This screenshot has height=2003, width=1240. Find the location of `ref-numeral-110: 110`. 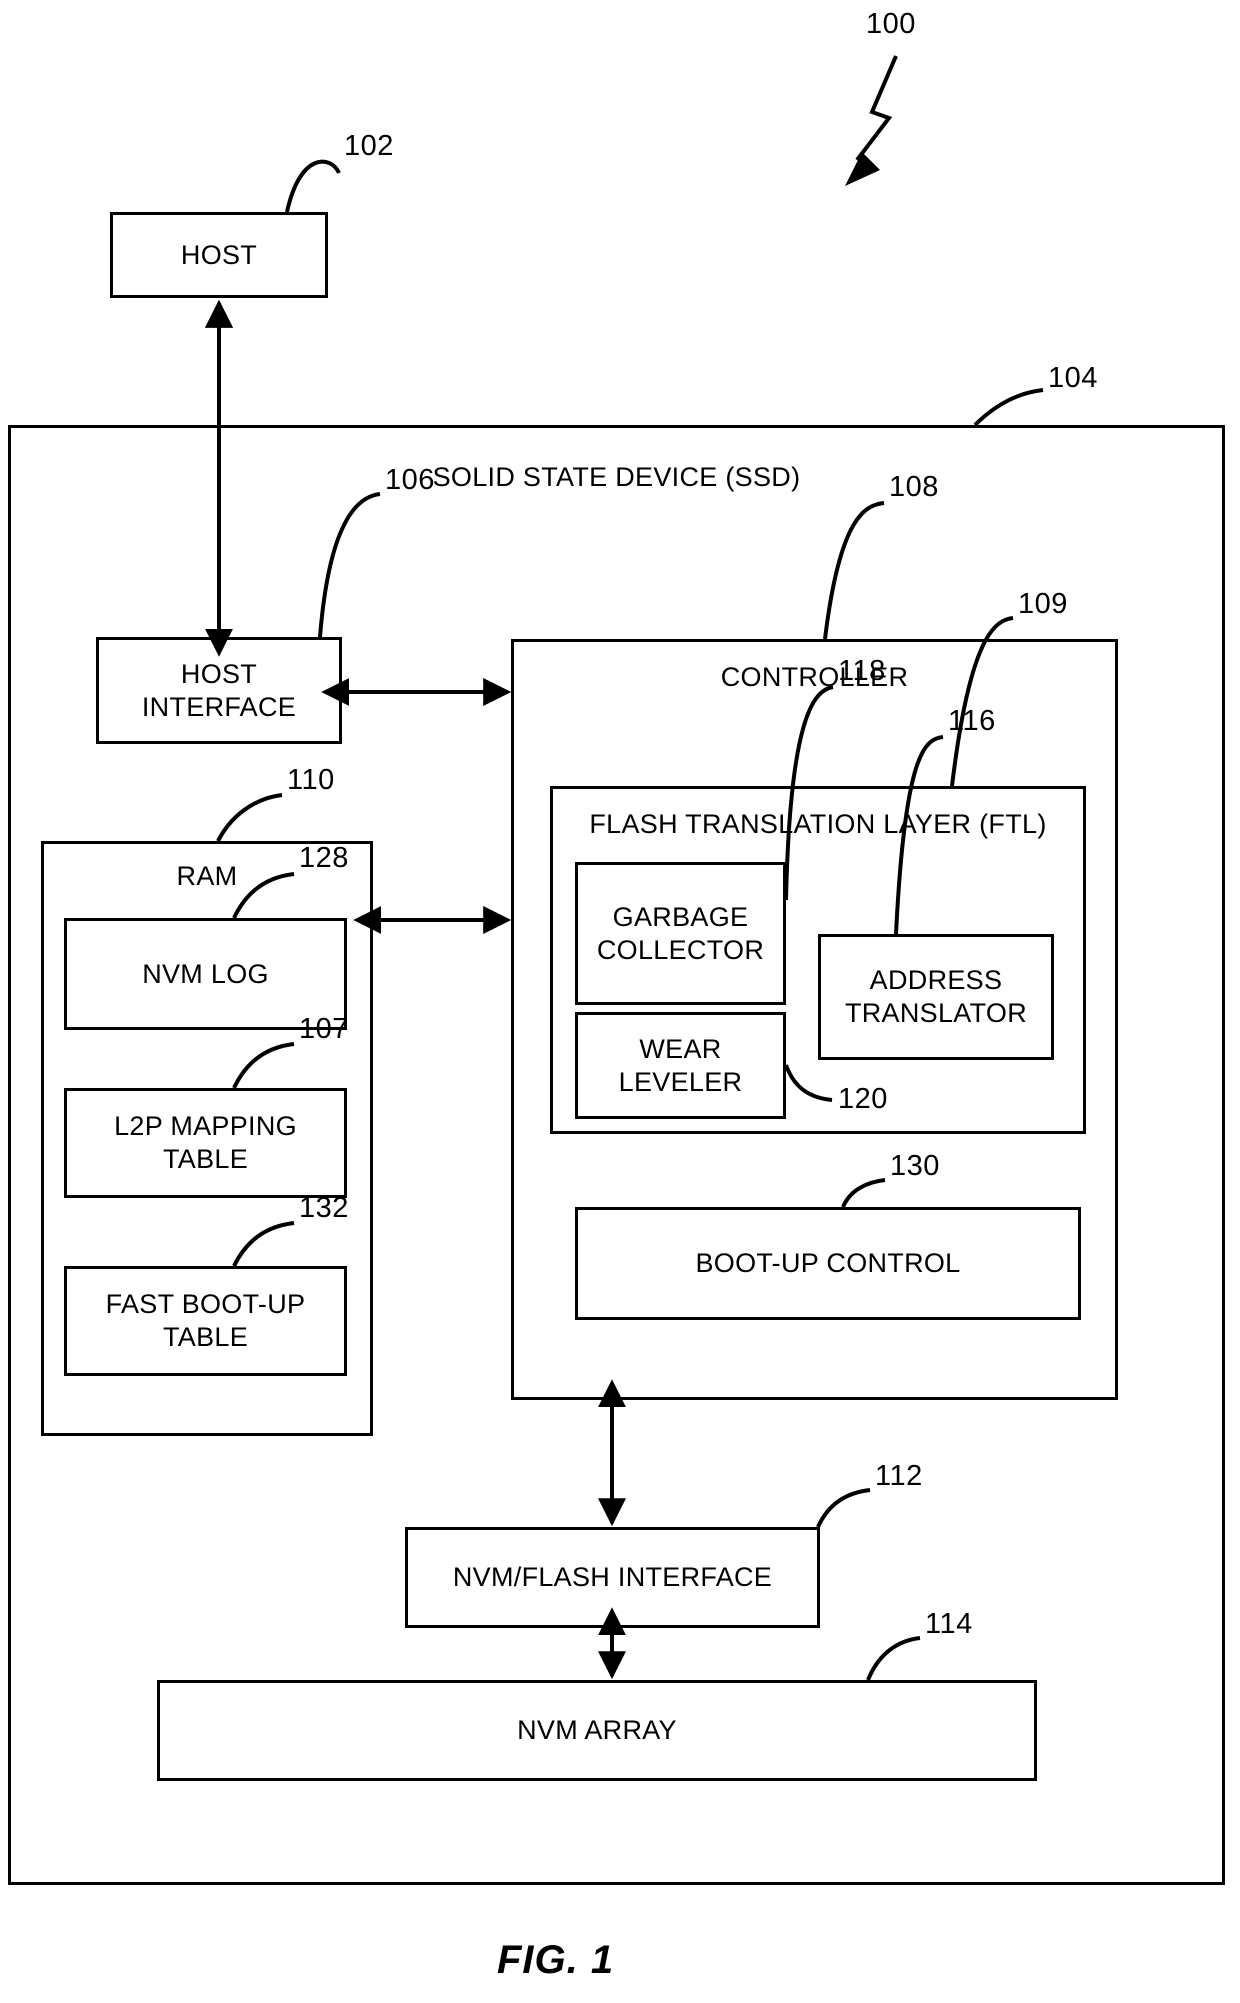

ref-numeral-110: 110 is located at coordinates (311, 780).